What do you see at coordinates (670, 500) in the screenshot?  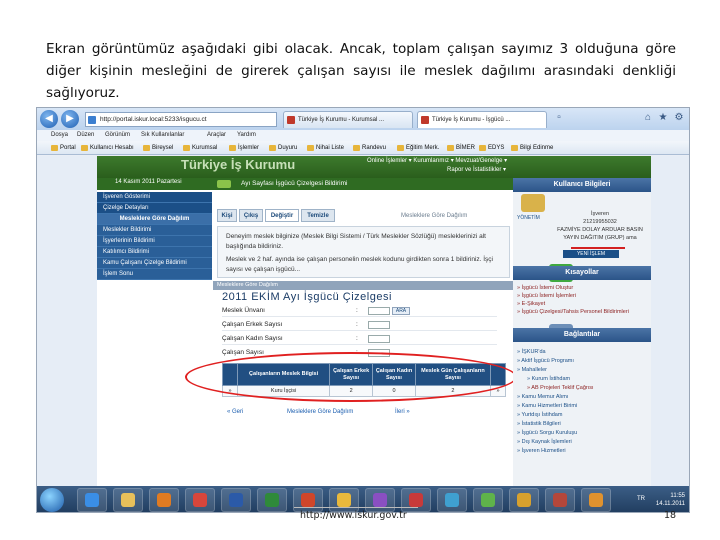 I see `system-clock: 11:55 14.11.2011` at bounding box center [670, 500].